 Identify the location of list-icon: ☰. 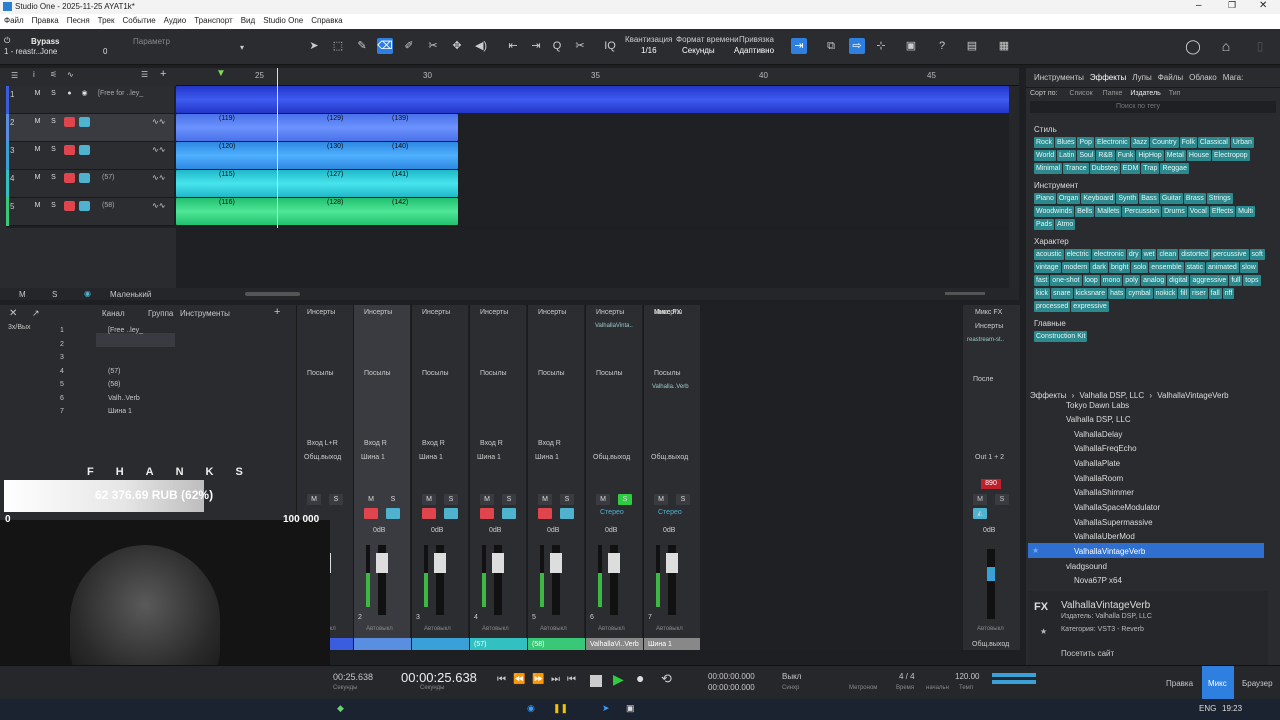
(144, 74).